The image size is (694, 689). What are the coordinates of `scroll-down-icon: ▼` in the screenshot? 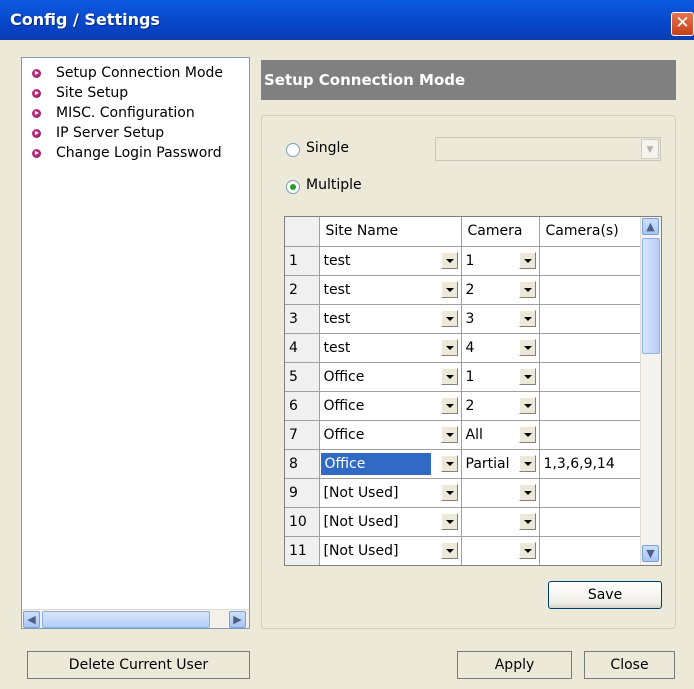 It's located at (650, 553).